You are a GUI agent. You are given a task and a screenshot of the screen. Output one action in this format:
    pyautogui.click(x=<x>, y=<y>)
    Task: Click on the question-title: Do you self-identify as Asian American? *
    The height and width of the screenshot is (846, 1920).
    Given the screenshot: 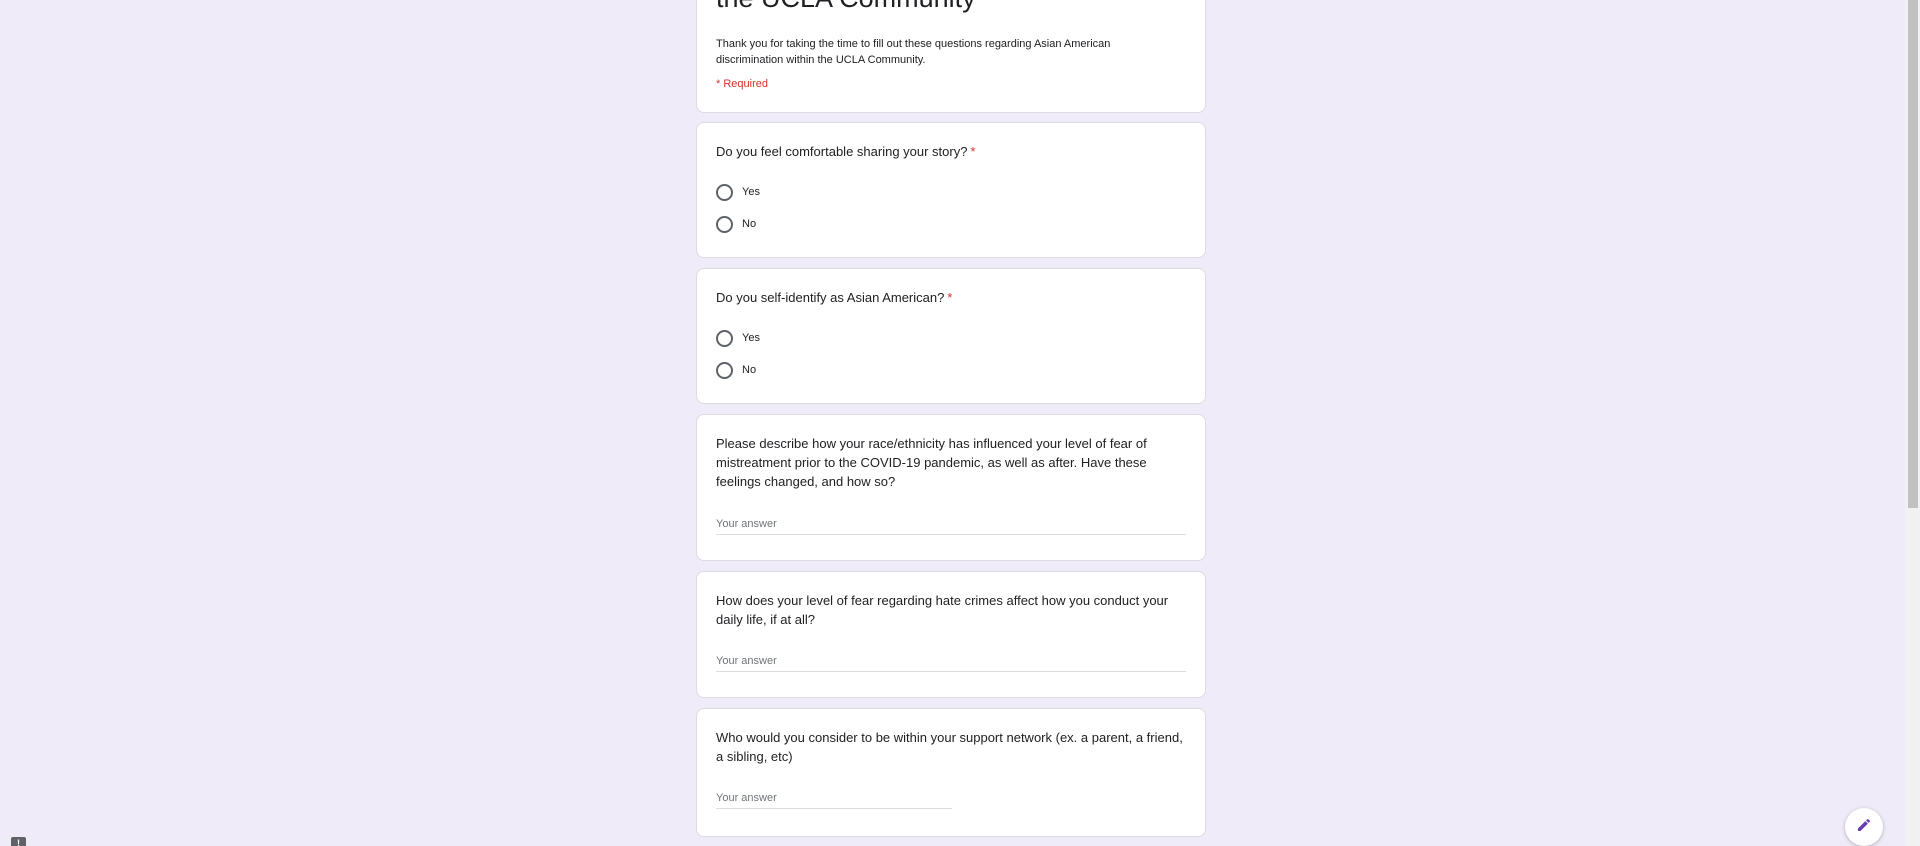 What is the action you would take?
    pyautogui.click(x=951, y=297)
    